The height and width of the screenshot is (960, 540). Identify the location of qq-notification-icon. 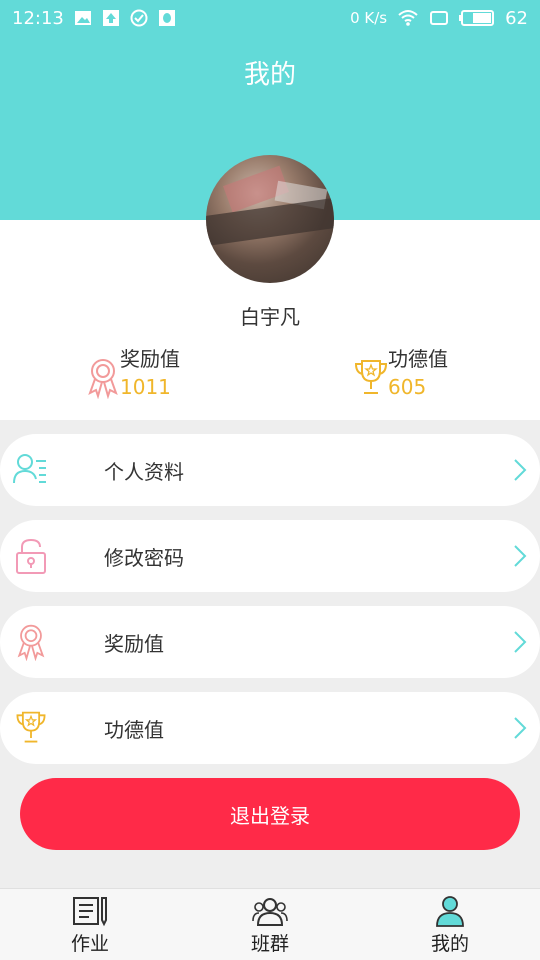
(166, 18).